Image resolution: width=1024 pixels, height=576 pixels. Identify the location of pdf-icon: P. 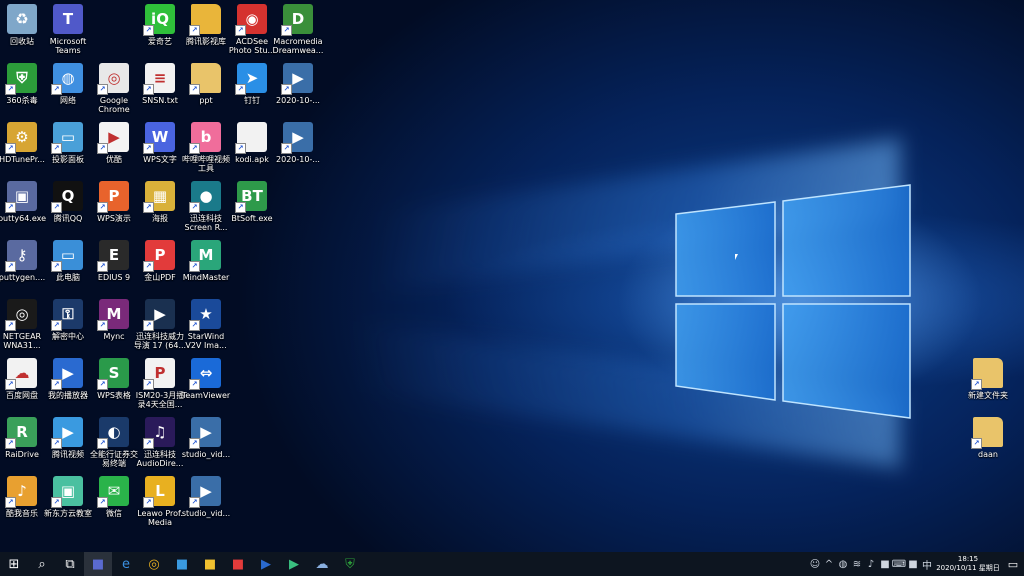
(159, 256).